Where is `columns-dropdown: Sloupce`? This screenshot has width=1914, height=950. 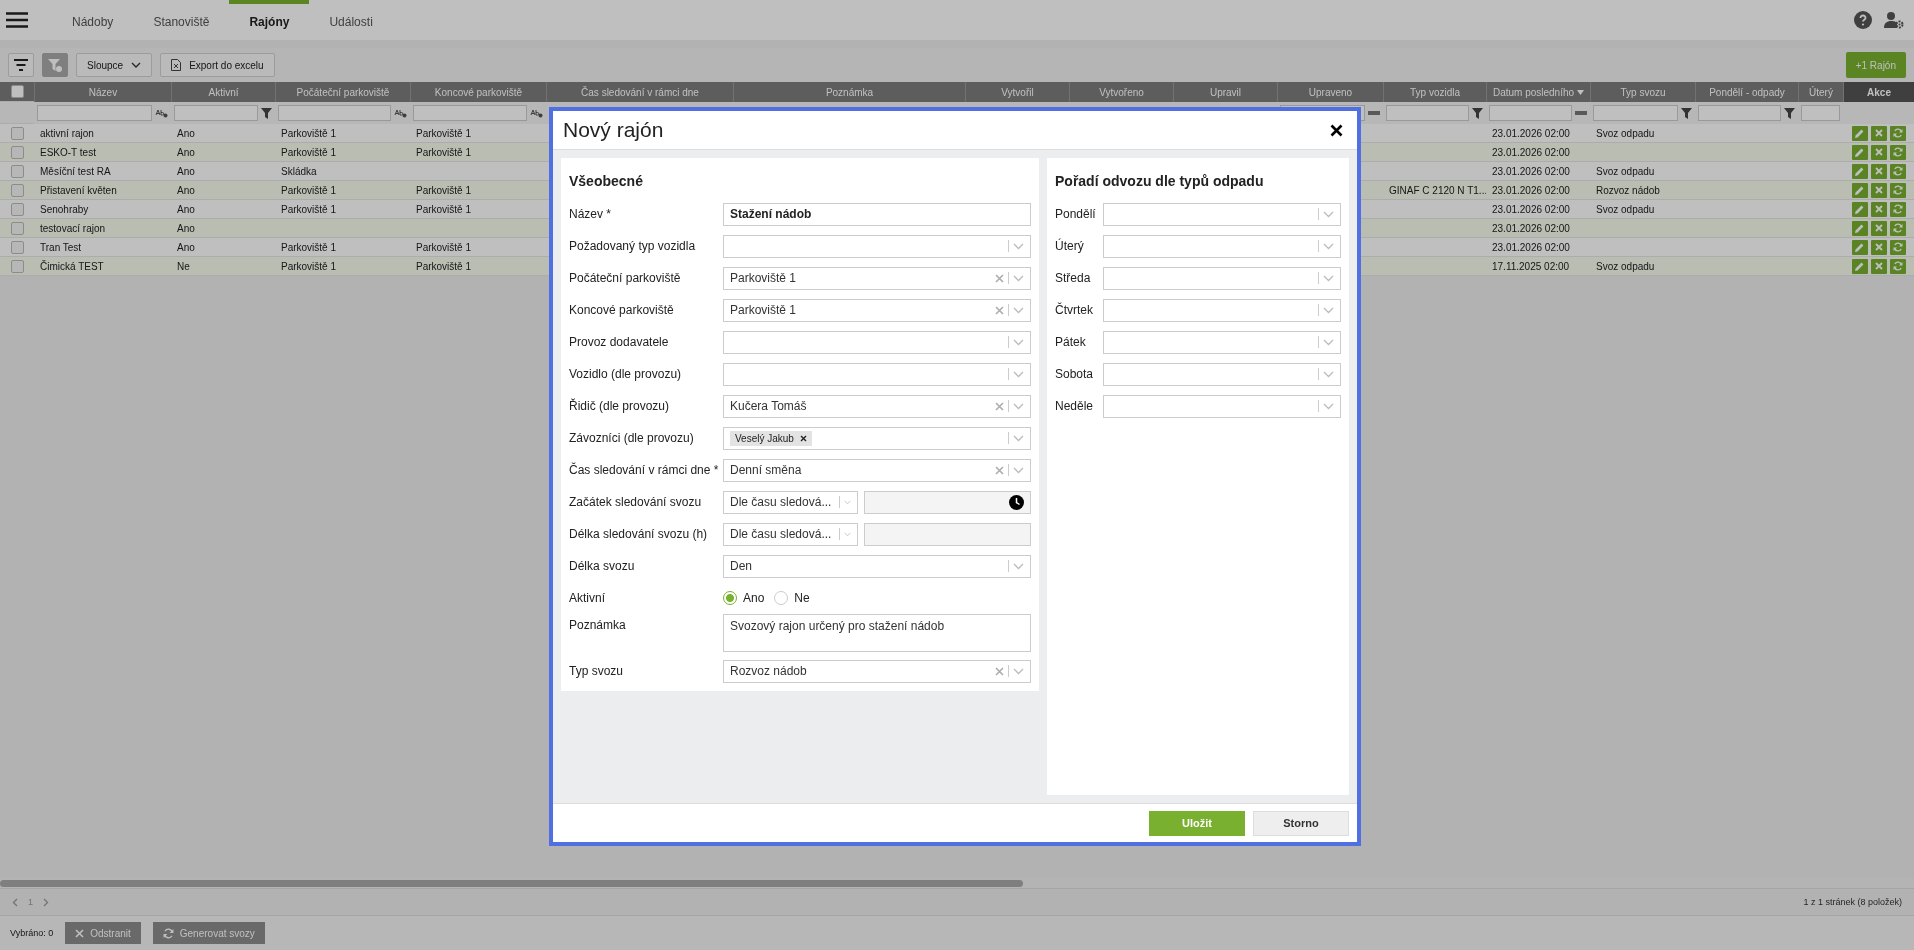
columns-dropdown: Sloupce is located at coordinates (114, 65).